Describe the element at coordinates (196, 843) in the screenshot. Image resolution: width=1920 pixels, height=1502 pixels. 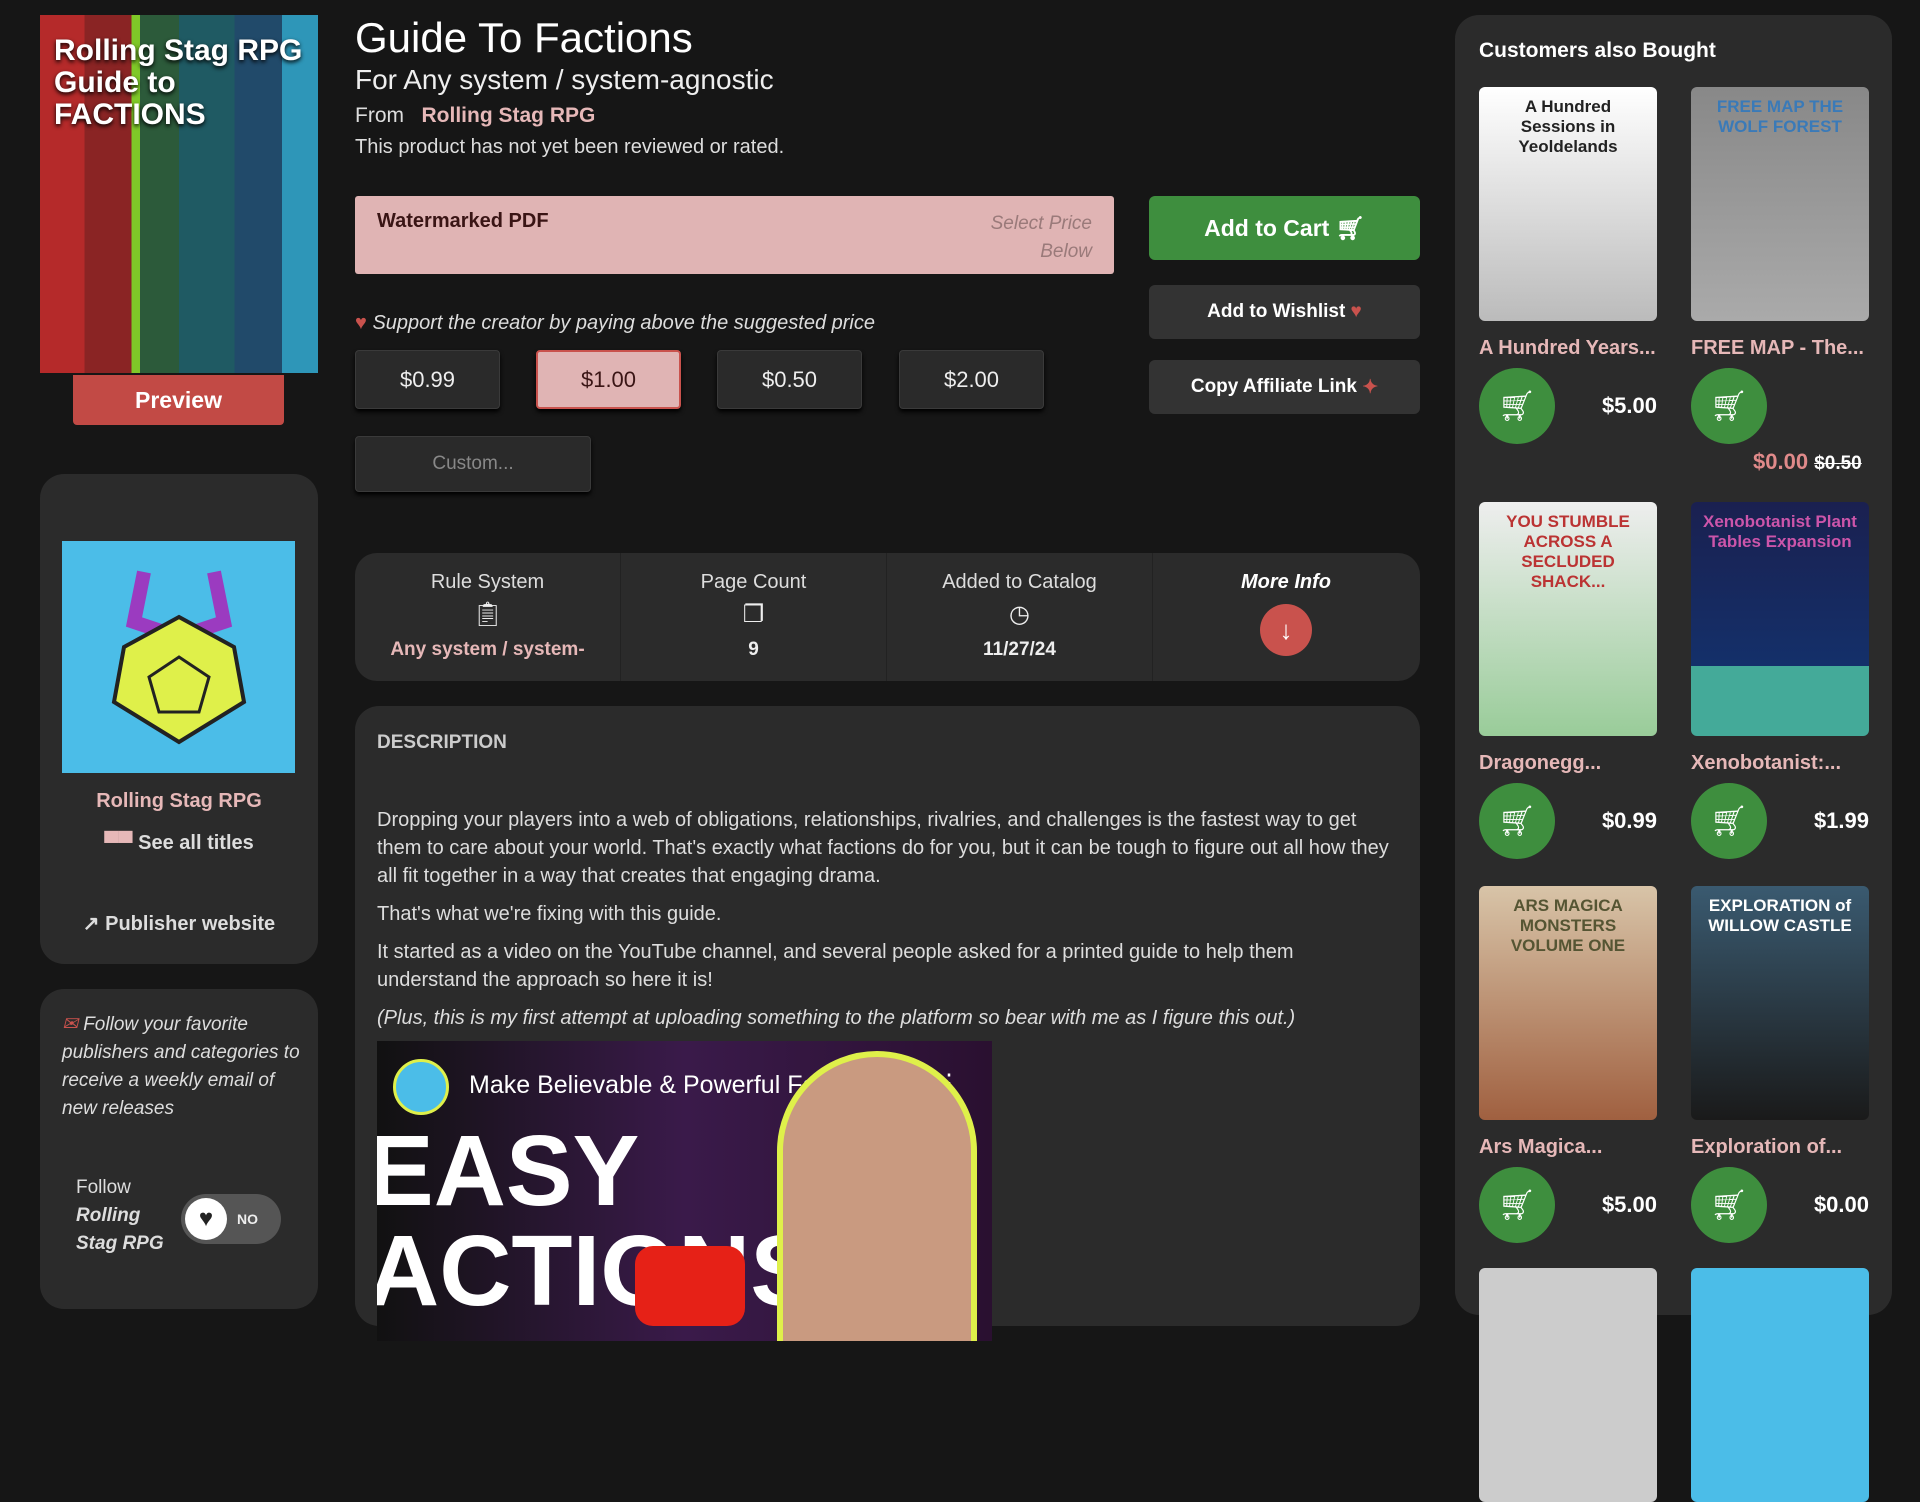
I see `see-all-label: See all titles` at that location.